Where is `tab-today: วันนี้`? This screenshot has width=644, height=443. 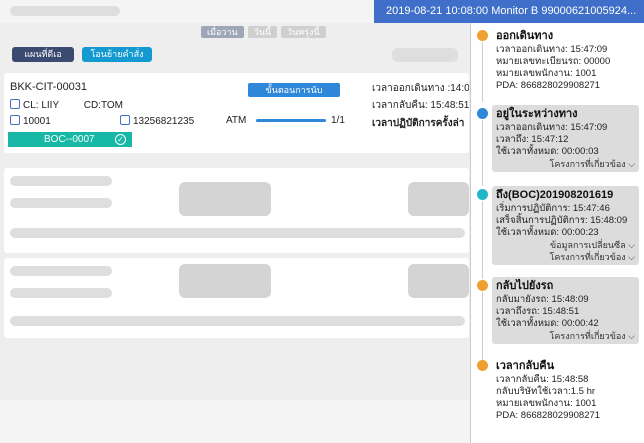
tab-today: วันนี้ is located at coordinates (262, 32).